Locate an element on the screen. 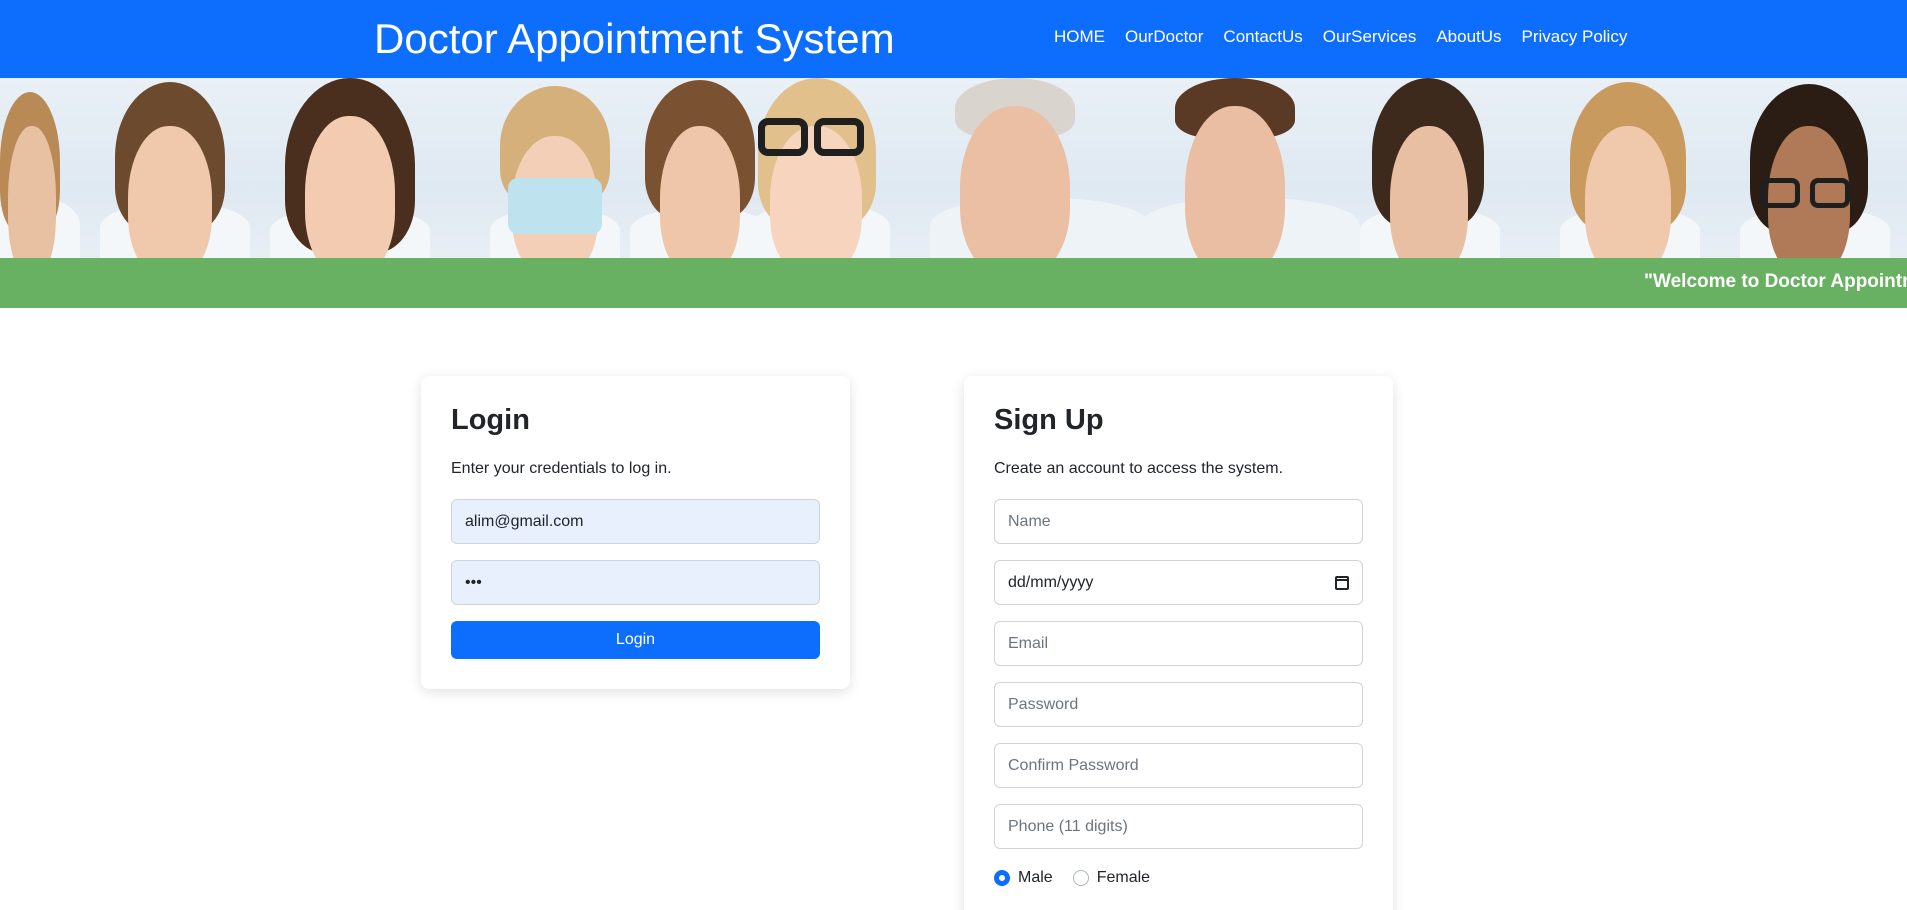  welcome-ticker: "Welcome to Doctor Appointm is located at coordinates (953, 283).